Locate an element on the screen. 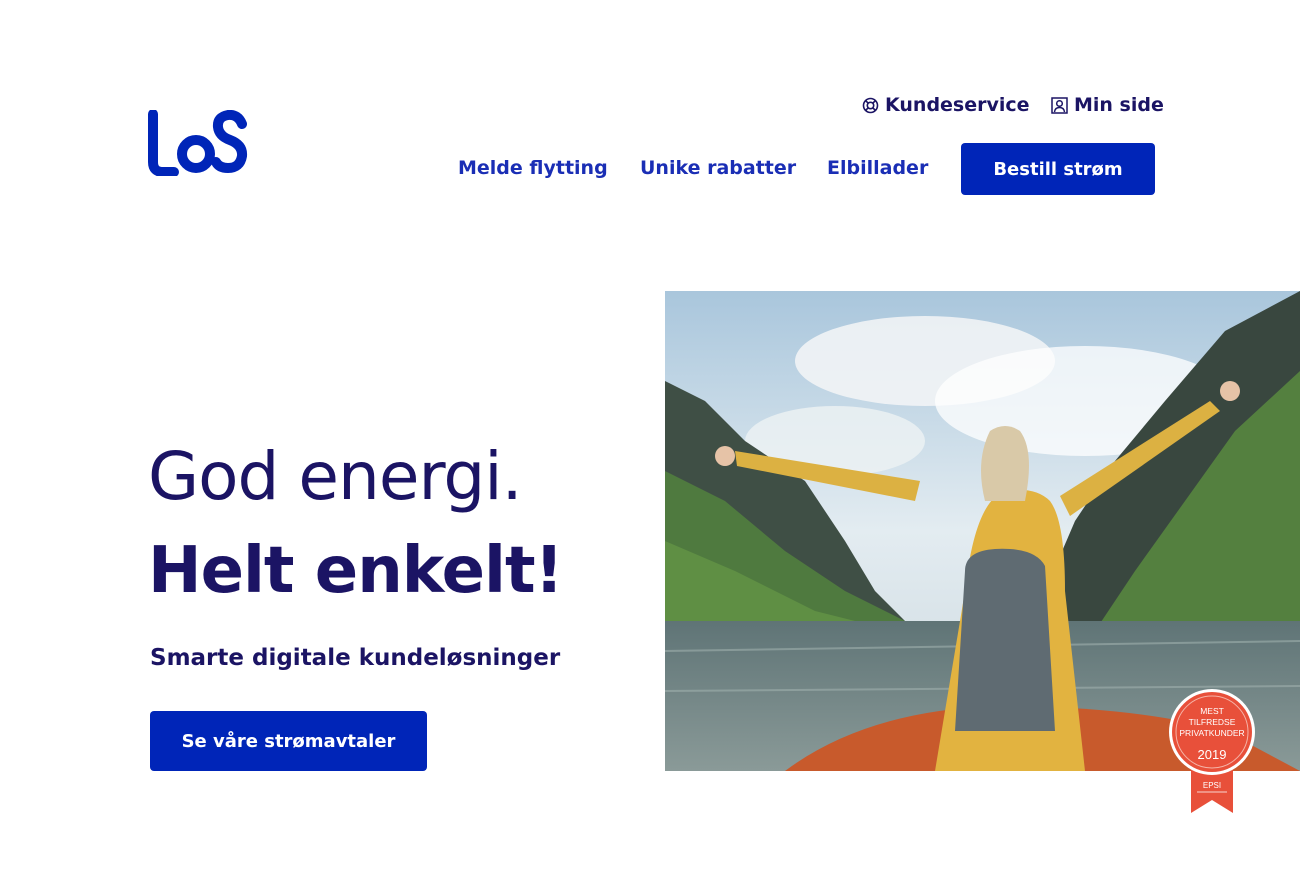  nav-unique-discounts: Unike rabatter is located at coordinates (718, 168).